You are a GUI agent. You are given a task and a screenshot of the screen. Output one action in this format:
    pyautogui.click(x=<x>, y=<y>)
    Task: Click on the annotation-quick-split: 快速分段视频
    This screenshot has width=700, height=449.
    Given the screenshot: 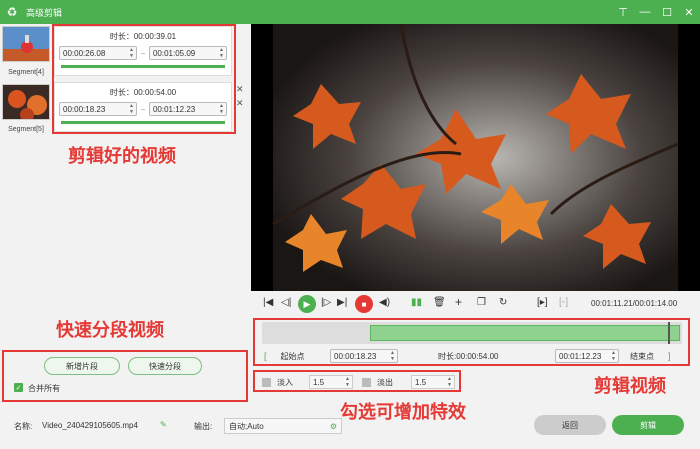 What is the action you would take?
    pyautogui.click(x=110, y=330)
    